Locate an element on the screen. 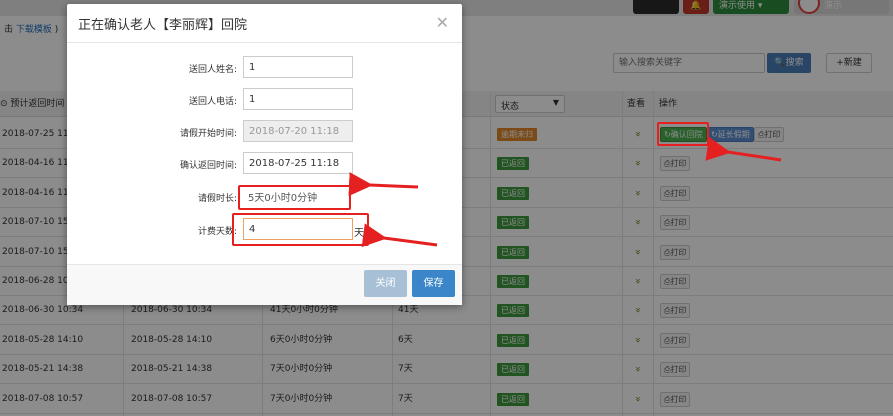  returner-name-label: 送回人姓名: is located at coordinates (212, 70).